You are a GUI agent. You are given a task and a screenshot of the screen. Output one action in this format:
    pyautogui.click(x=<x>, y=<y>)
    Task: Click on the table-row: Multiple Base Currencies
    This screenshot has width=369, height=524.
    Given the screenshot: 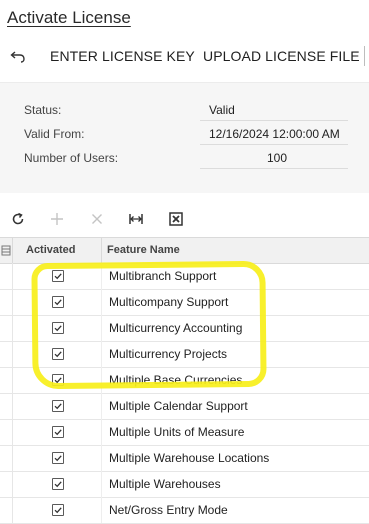 What is the action you would take?
    pyautogui.click(x=184, y=380)
    